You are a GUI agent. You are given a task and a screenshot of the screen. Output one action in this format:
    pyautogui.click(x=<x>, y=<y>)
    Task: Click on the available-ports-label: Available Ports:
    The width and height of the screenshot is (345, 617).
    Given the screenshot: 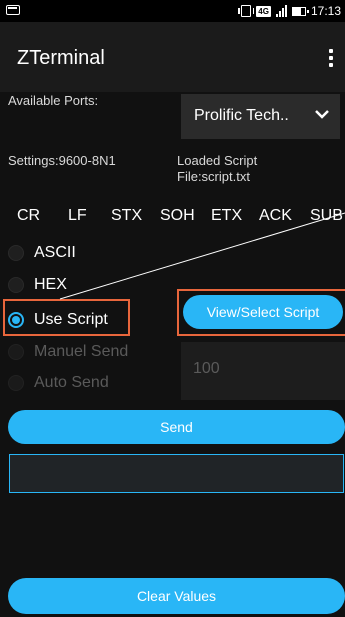 What is the action you would take?
    pyautogui.click(x=53, y=100)
    